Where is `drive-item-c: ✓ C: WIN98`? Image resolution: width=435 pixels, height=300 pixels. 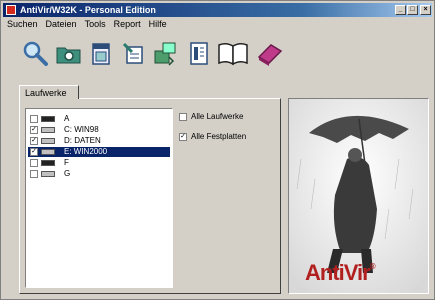 drive-item-c: ✓ C: WIN98 is located at coordinates (99, 130).